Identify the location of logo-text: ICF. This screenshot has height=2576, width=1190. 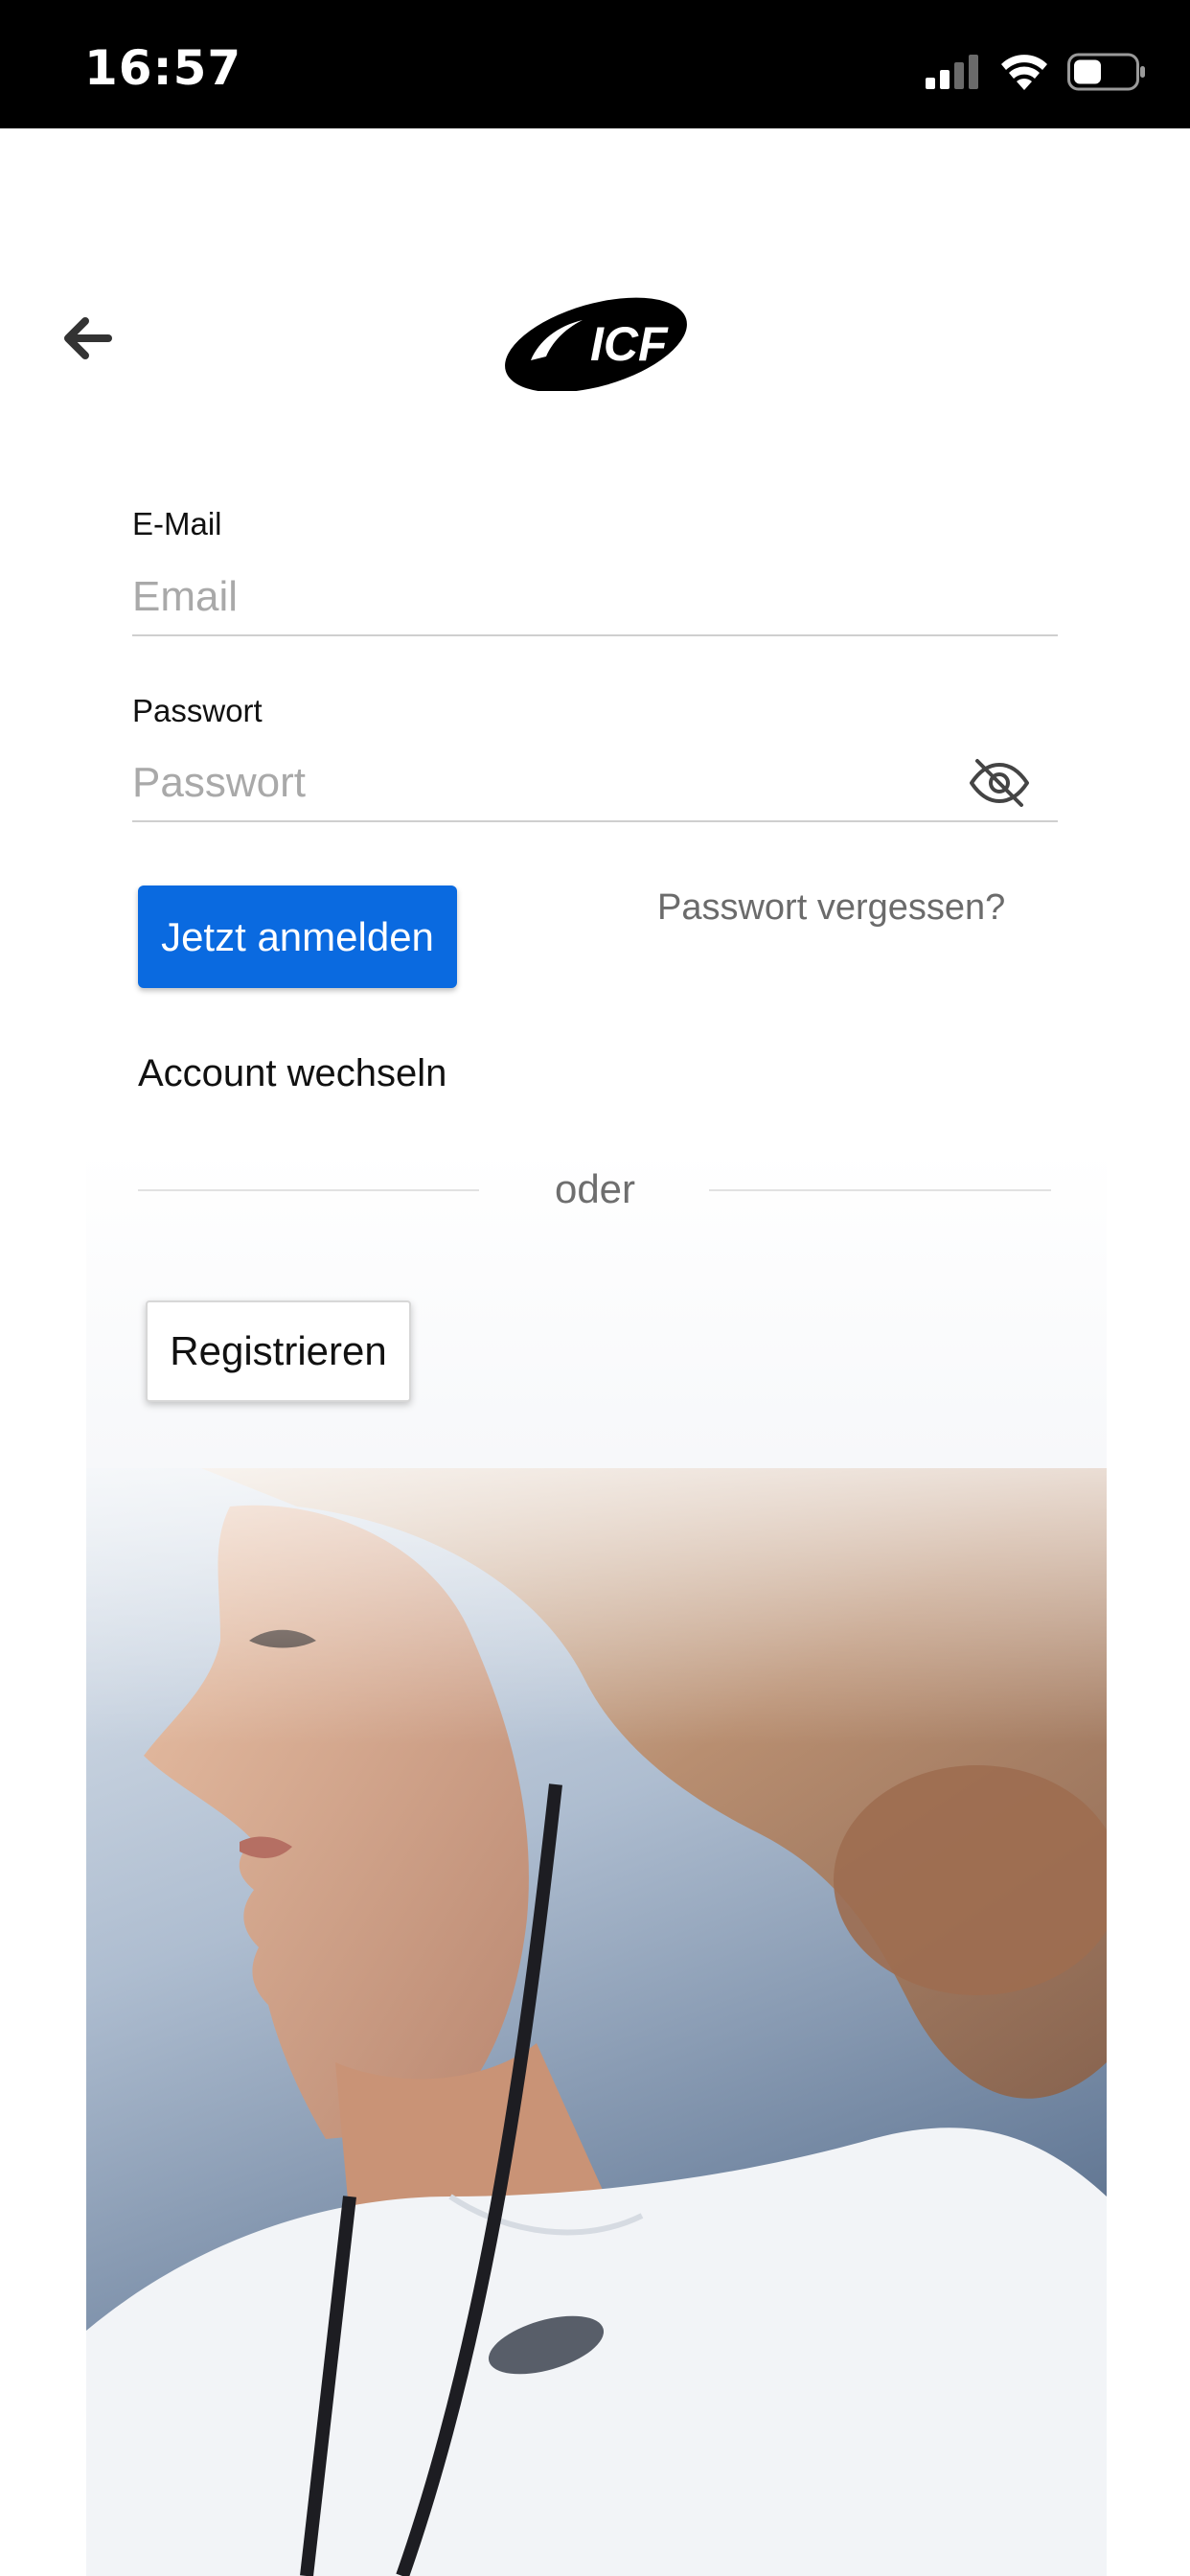
(630, 344).